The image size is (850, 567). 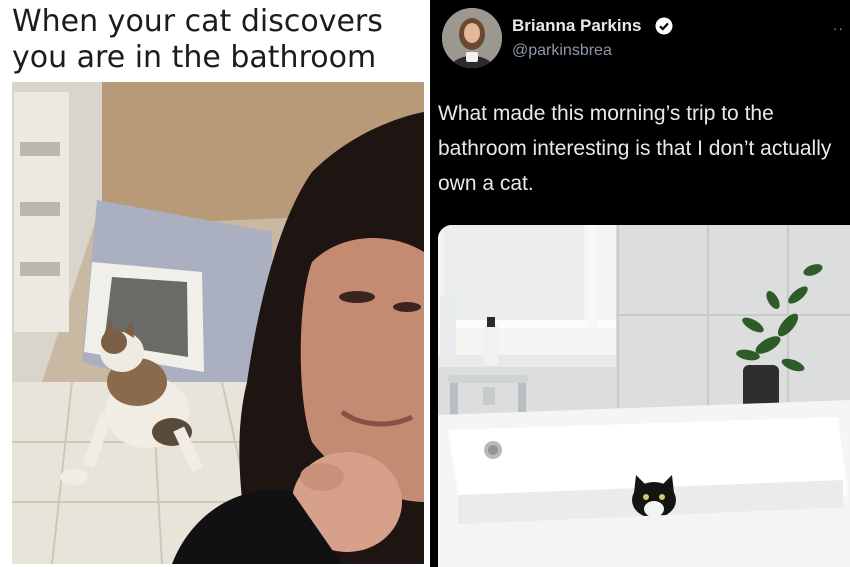 I want to click on meme-caption-line-2: you are in the bathroom, so click(x=194, y=57).